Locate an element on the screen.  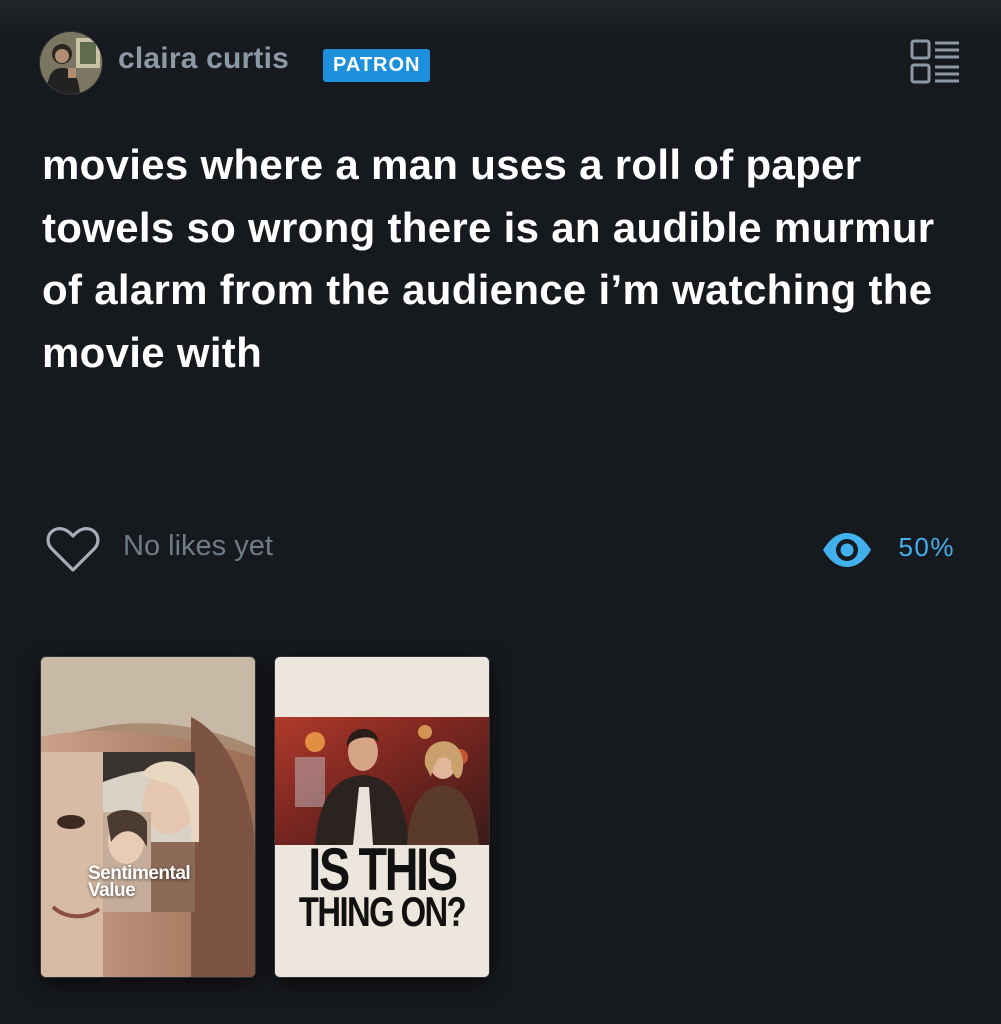
likes-count: No likes yet is located at coordinates (198, 546).